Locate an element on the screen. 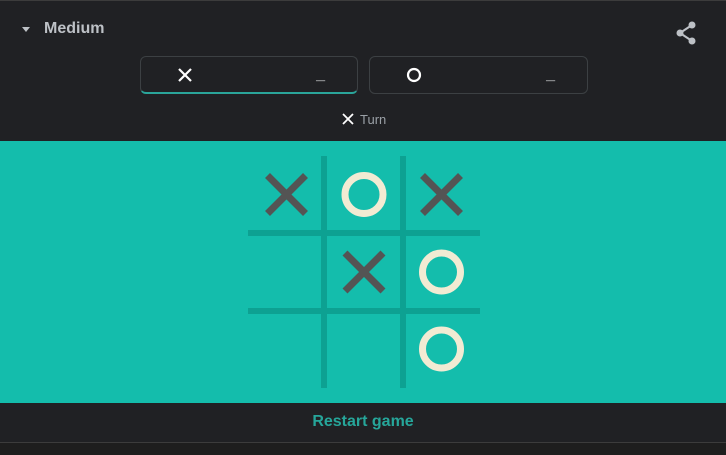 This screenshot has height=455, width=726. caret-down-icon is located at coordinates (26, 29).